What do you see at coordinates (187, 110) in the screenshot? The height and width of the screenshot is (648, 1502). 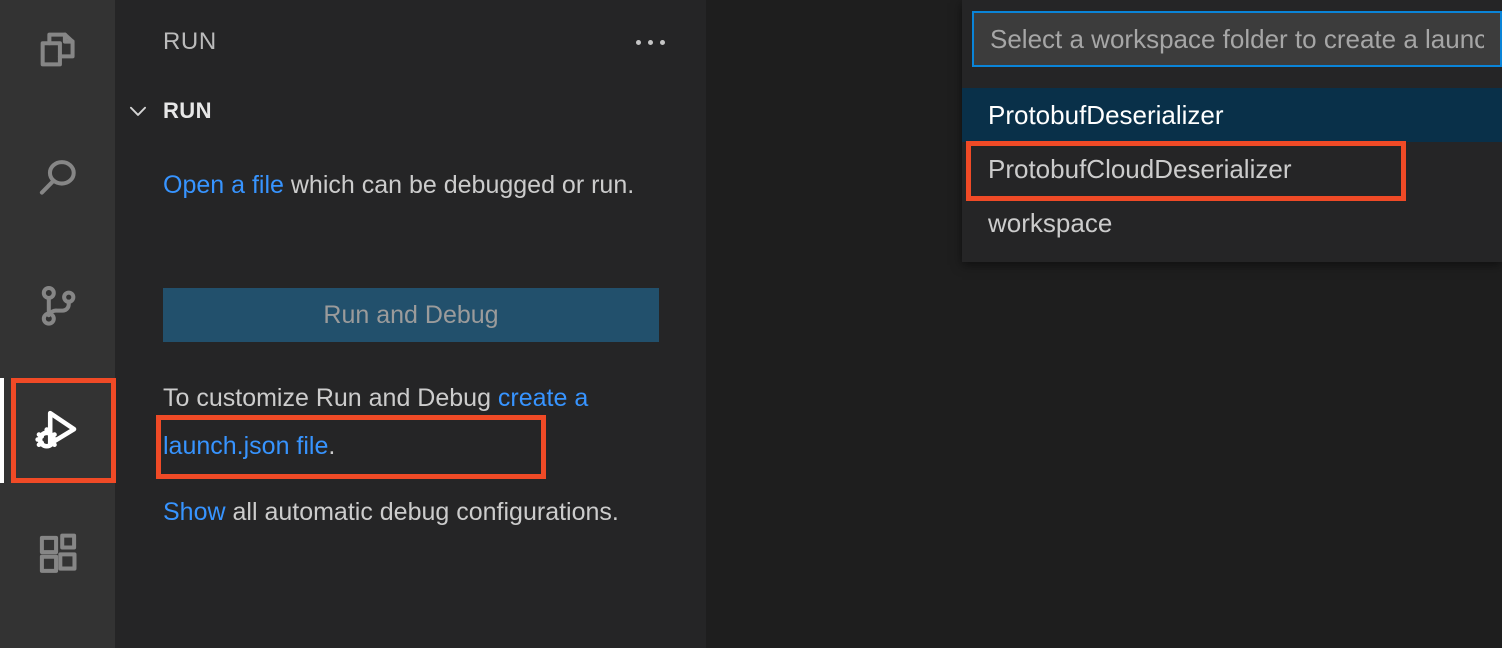 I see `sidebar-section-label: RUN` at bounding box center [187, 110].